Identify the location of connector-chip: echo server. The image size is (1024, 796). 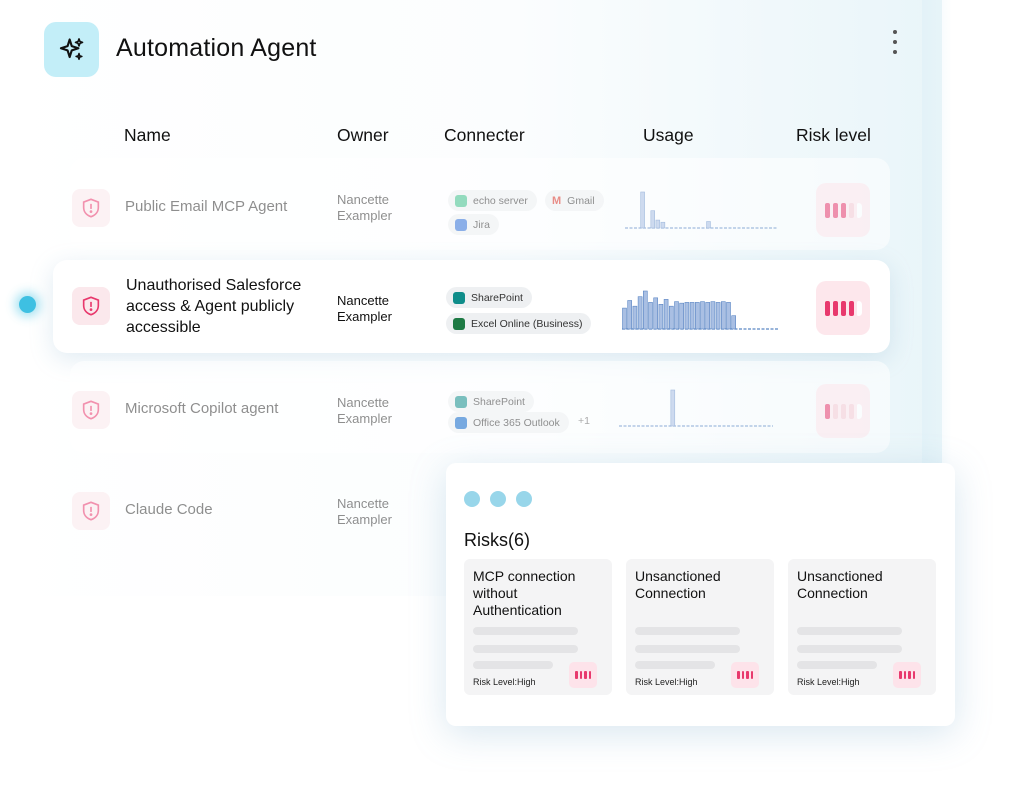
(492, 200).